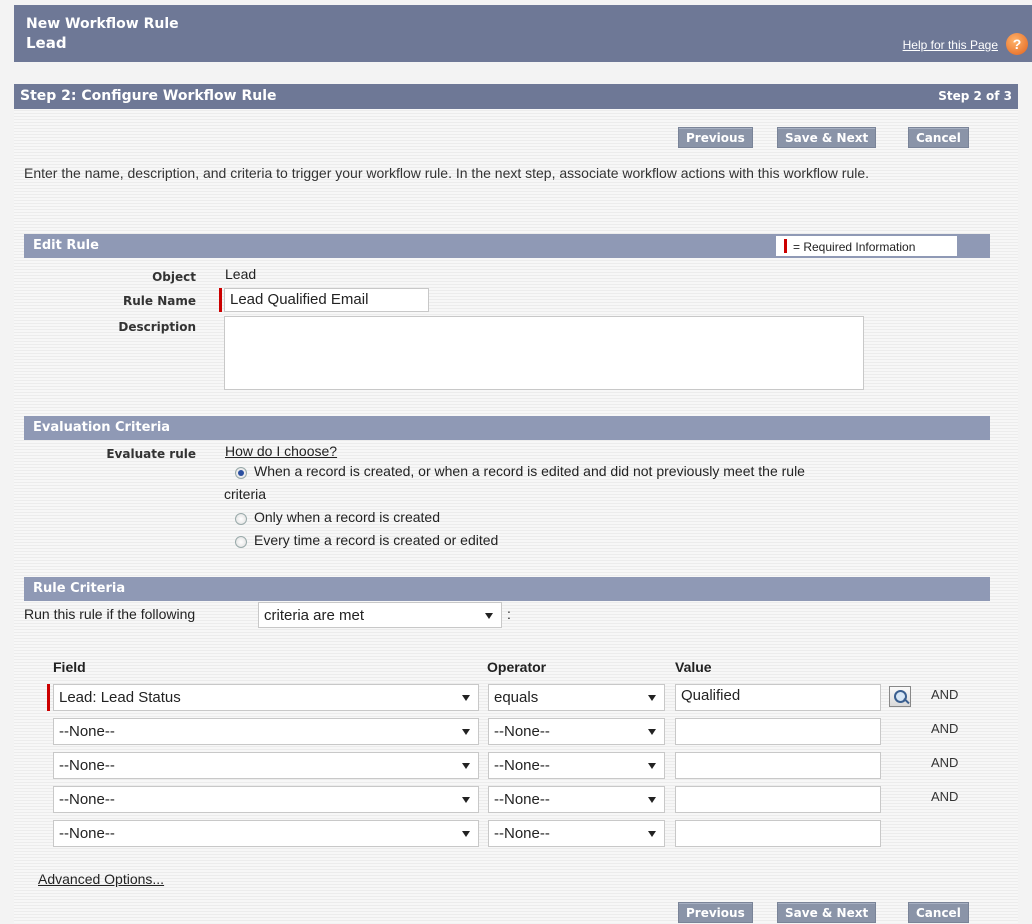 This screenshot has width=1032, height=924. I want to click on page-title: New Workflow Rule, so click(102, 24).